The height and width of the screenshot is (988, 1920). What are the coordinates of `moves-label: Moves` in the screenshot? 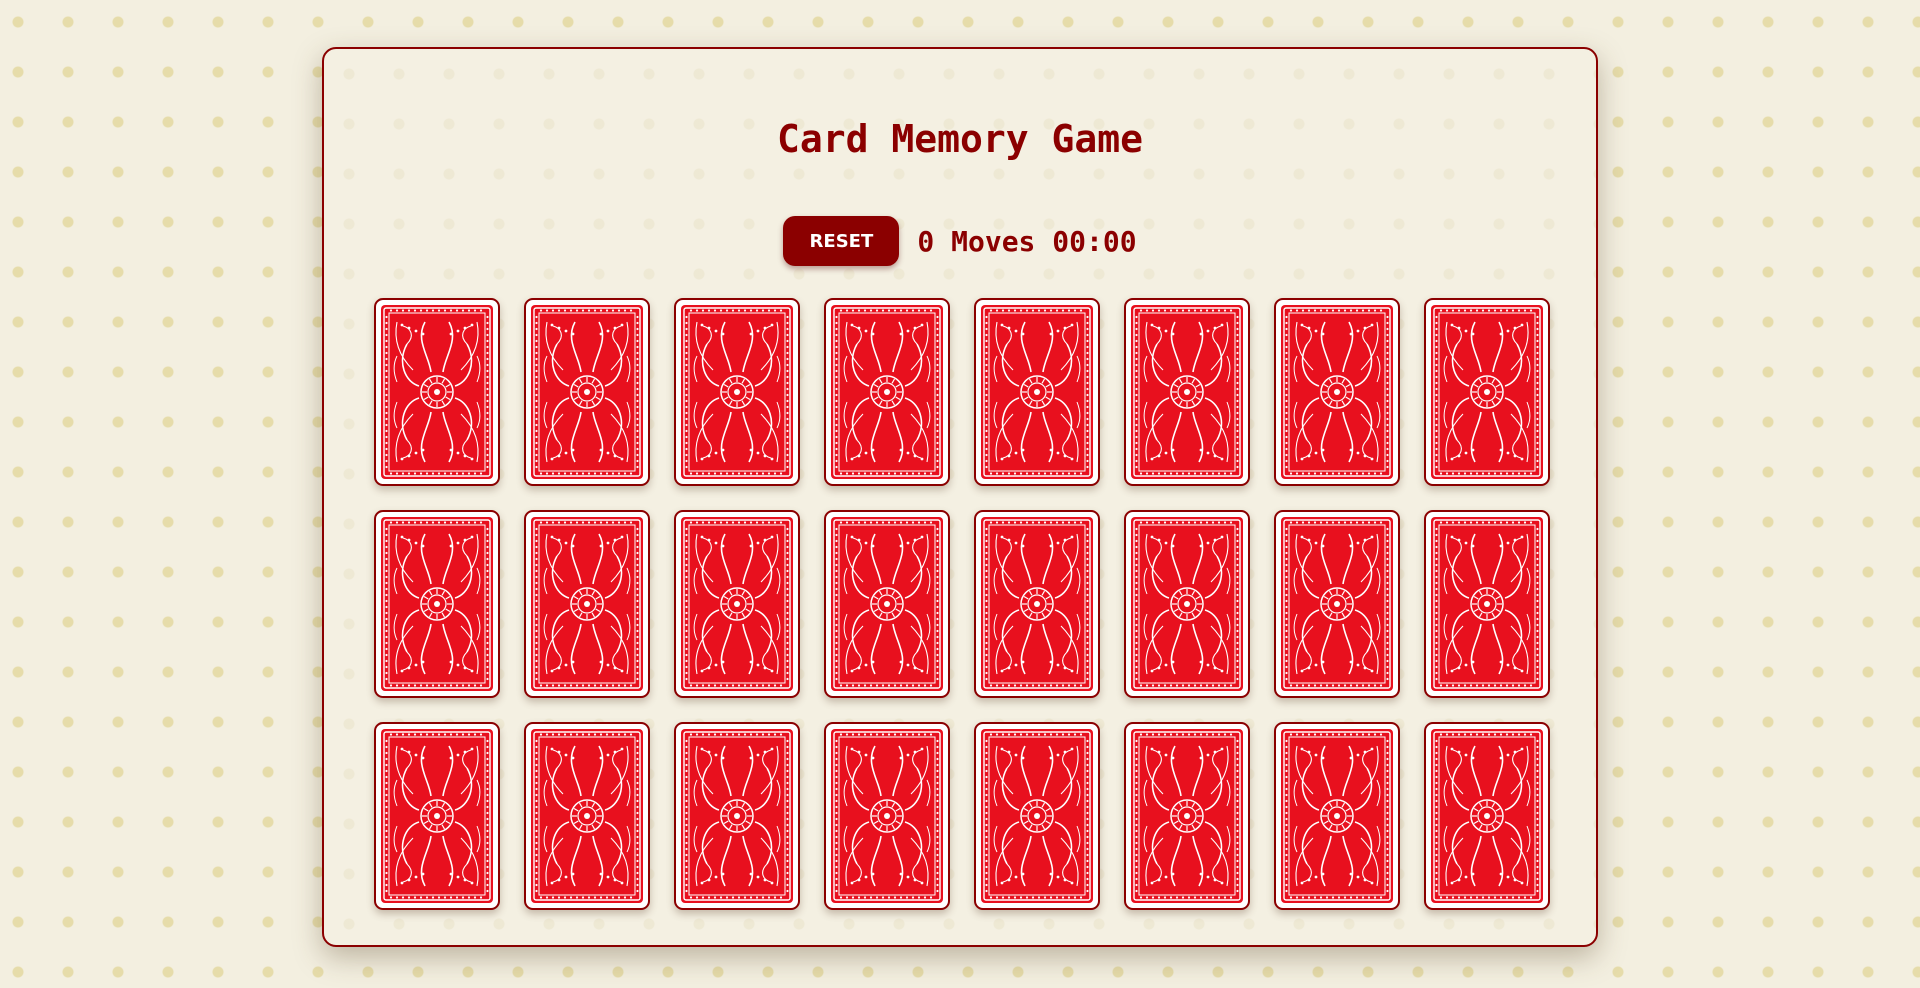 It's located at (993, 241).